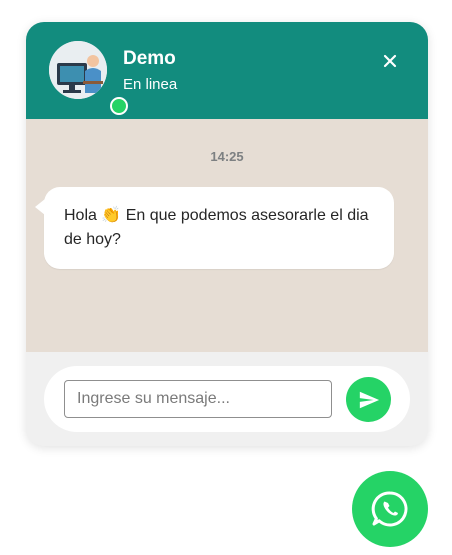 This screenshot has height=555, width=452. I want to click on avatar-image, so click(78, 70).